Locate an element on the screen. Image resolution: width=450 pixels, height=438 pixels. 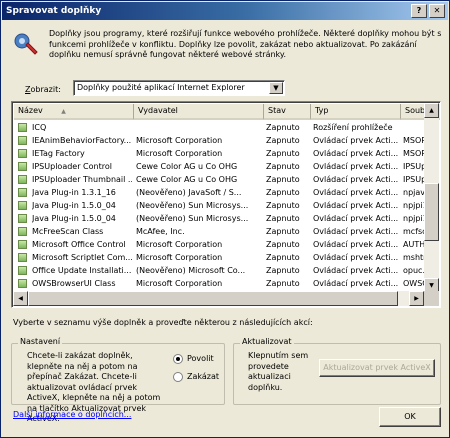
scroll-left-button: ◀ is located at coordinates (20, 298).